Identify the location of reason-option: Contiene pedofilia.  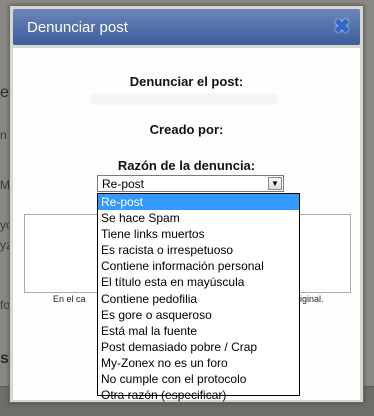
(198, 299).